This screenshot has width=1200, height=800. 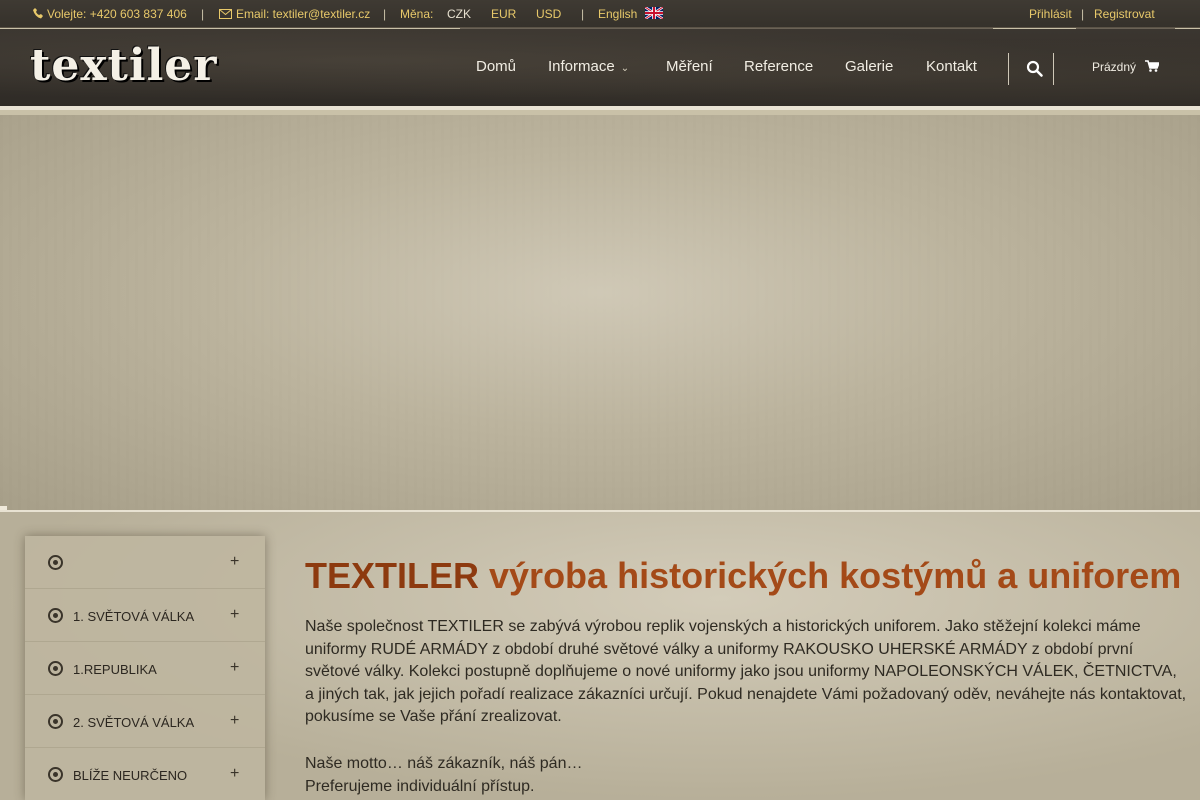 What do you see at coordinates (392, 575) in the screenshot?
I see `page-title-brand: TEXTILER` at bounding box center [392, 575].